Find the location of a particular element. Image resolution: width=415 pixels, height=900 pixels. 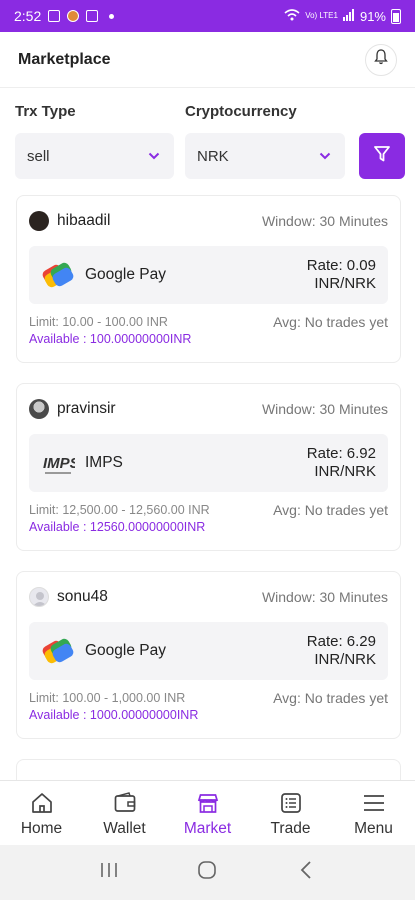

system-nav-bar is located at coordinates (207, 872).